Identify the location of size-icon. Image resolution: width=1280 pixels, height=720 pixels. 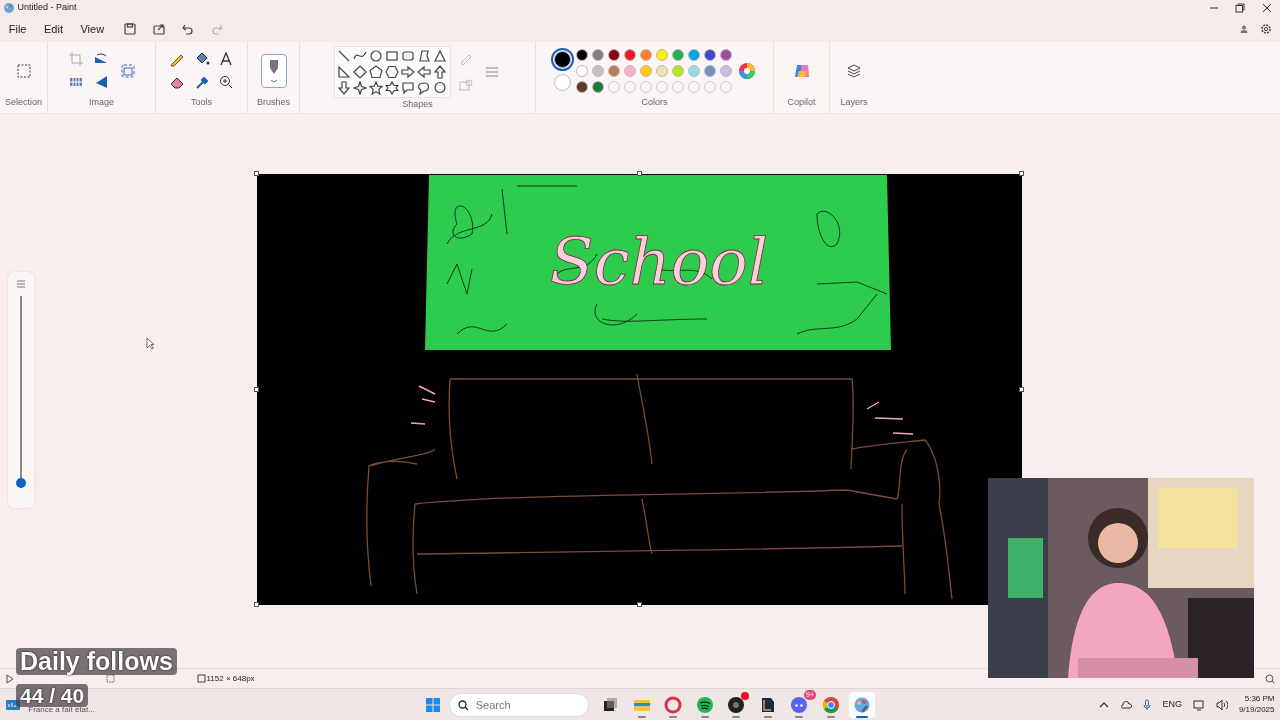
(491, 72).